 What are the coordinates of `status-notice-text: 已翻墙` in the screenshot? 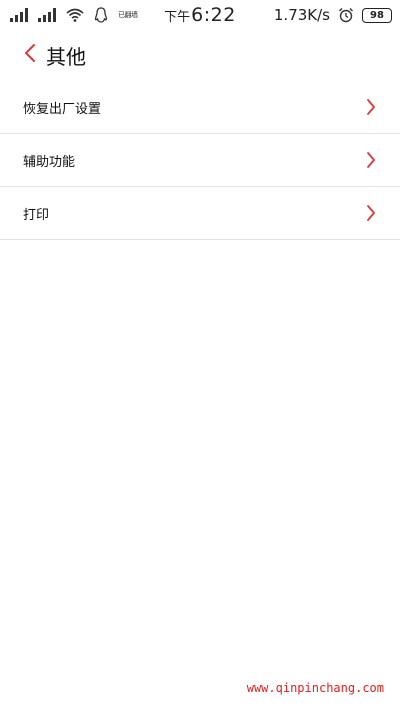 It's located at (128, 15).